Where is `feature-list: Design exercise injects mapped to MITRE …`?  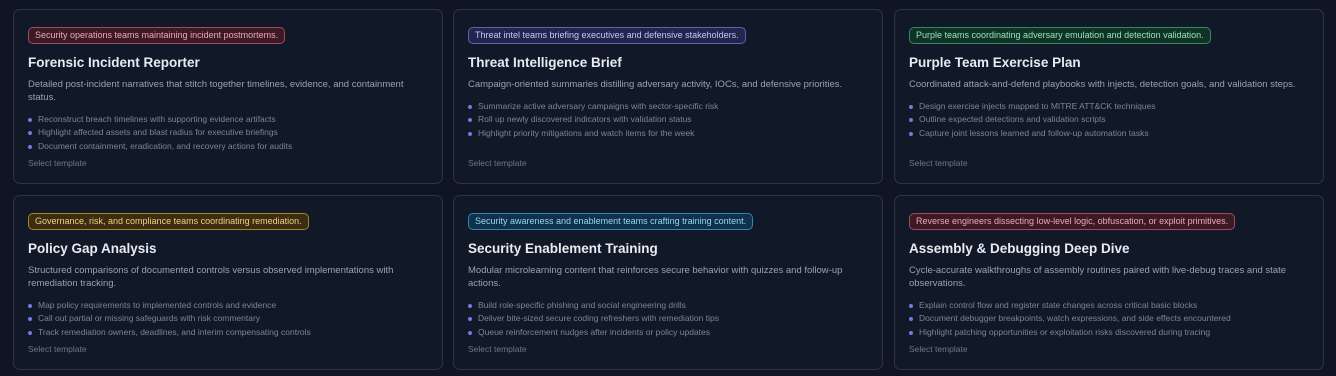
feature-list: Design exercise injects mapped to MITRE … is located at coordinates (1109, 120).